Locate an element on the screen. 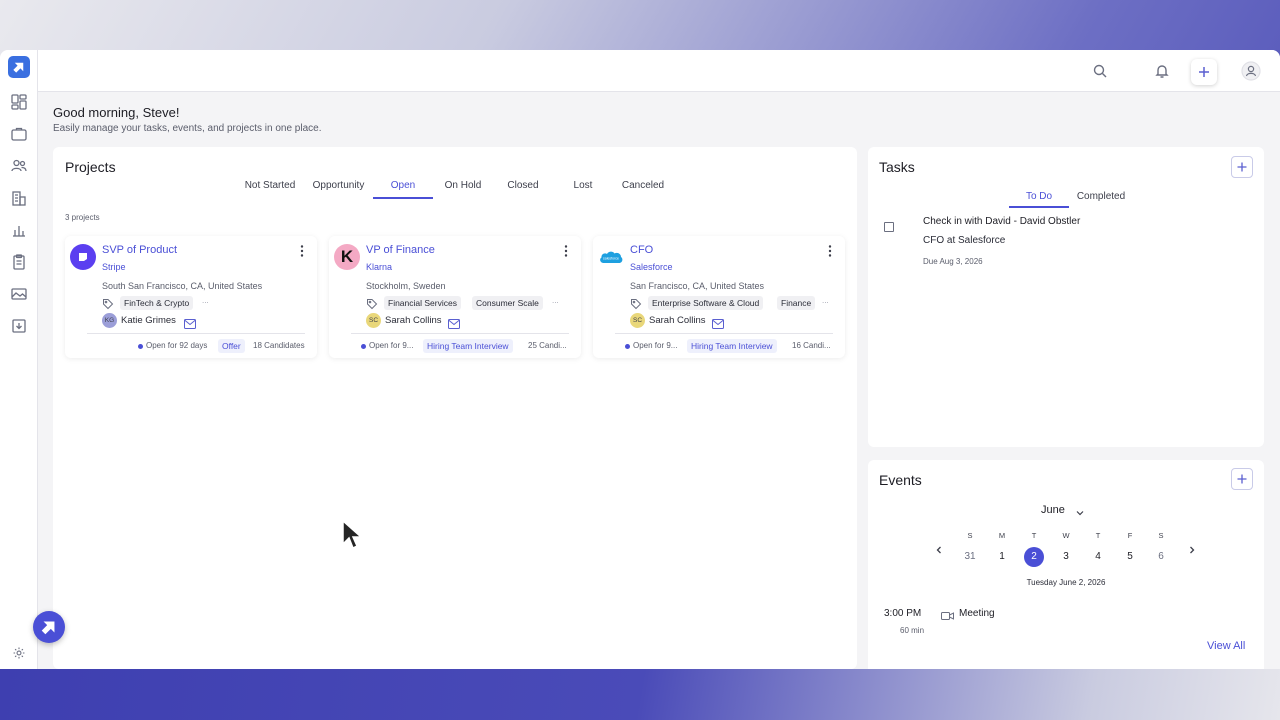  calendar-day: T 4 is located at coordinates (1098, 549).